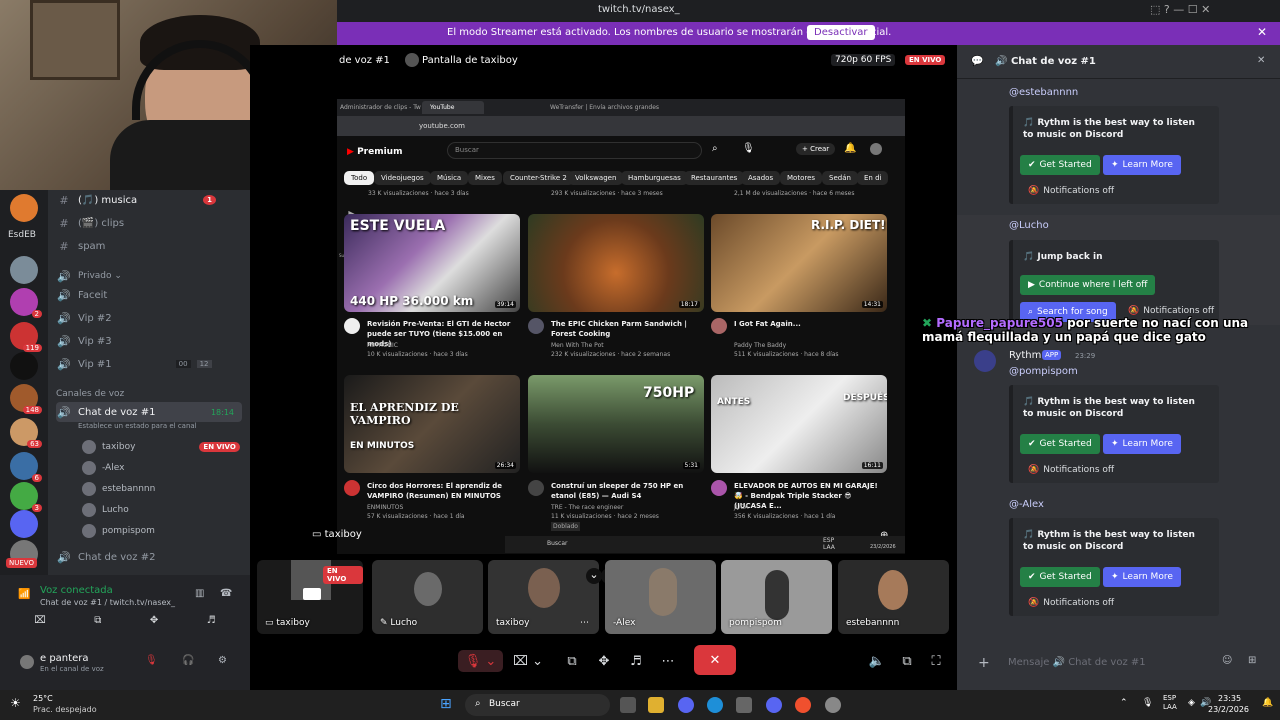  What do you see at coordinates (103, 468) in the screenshot?
I see `voice-user: -Alex` at bounding box center [103, 468].